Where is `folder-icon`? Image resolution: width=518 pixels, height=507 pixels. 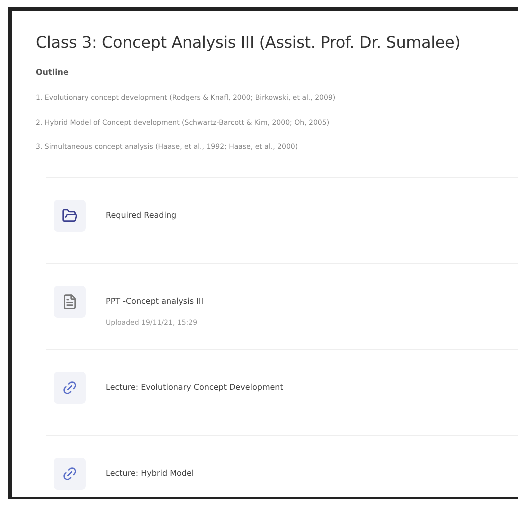
folder-icon is located at coordinates (70, 216).